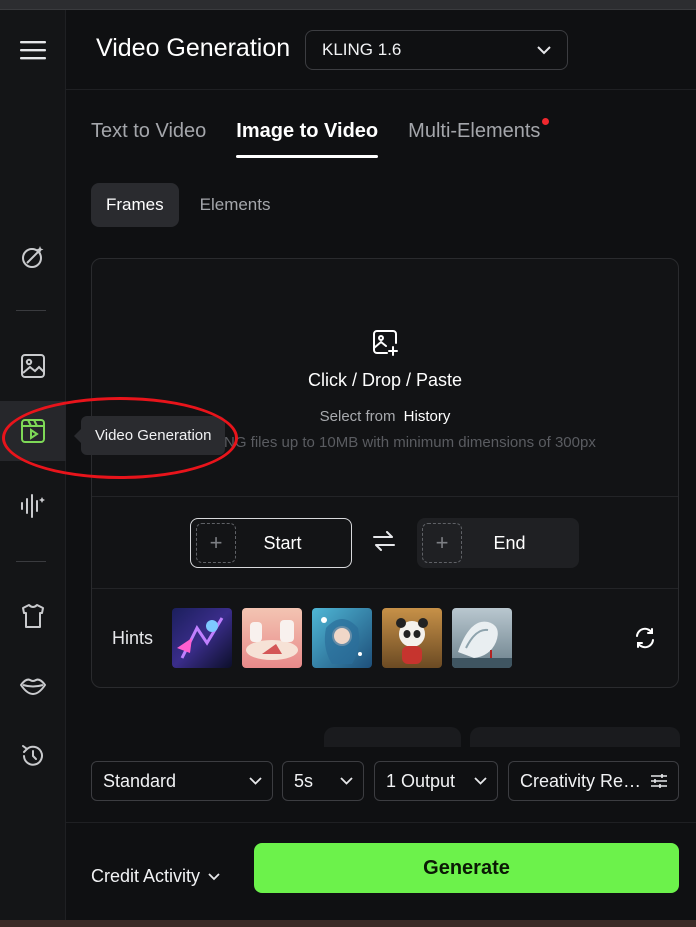 The width and height of the screenshot is (696, 927). Describe the element at coordinates (304, 780) in the screenshot. I see `duration-select-value: 5s` at that location.